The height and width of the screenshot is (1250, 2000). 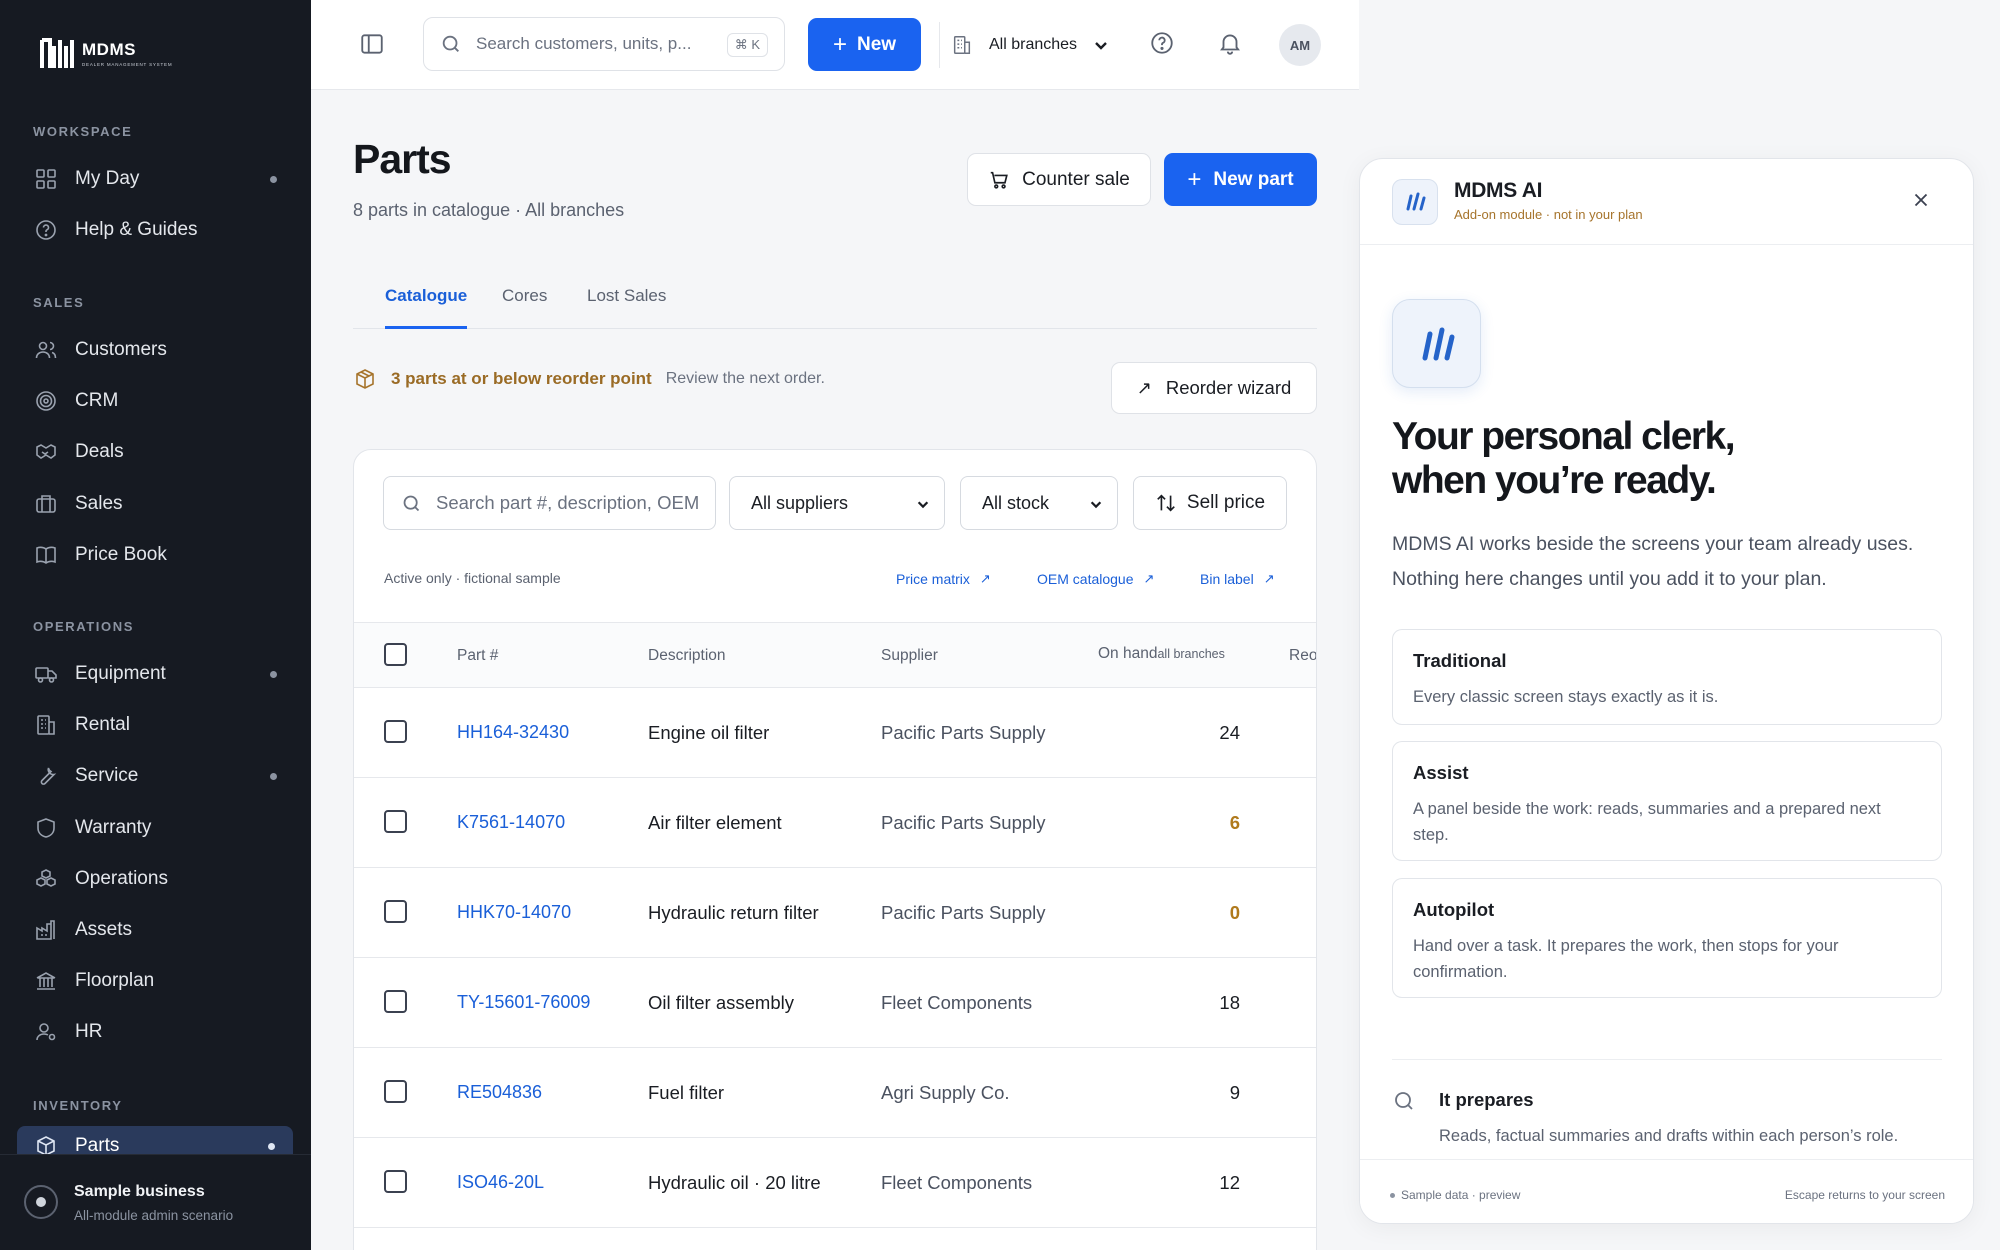 What do you see at coordinates (864, 44) in the screenshot?
I see `new-button: + New` at bounding box center [864, 44].